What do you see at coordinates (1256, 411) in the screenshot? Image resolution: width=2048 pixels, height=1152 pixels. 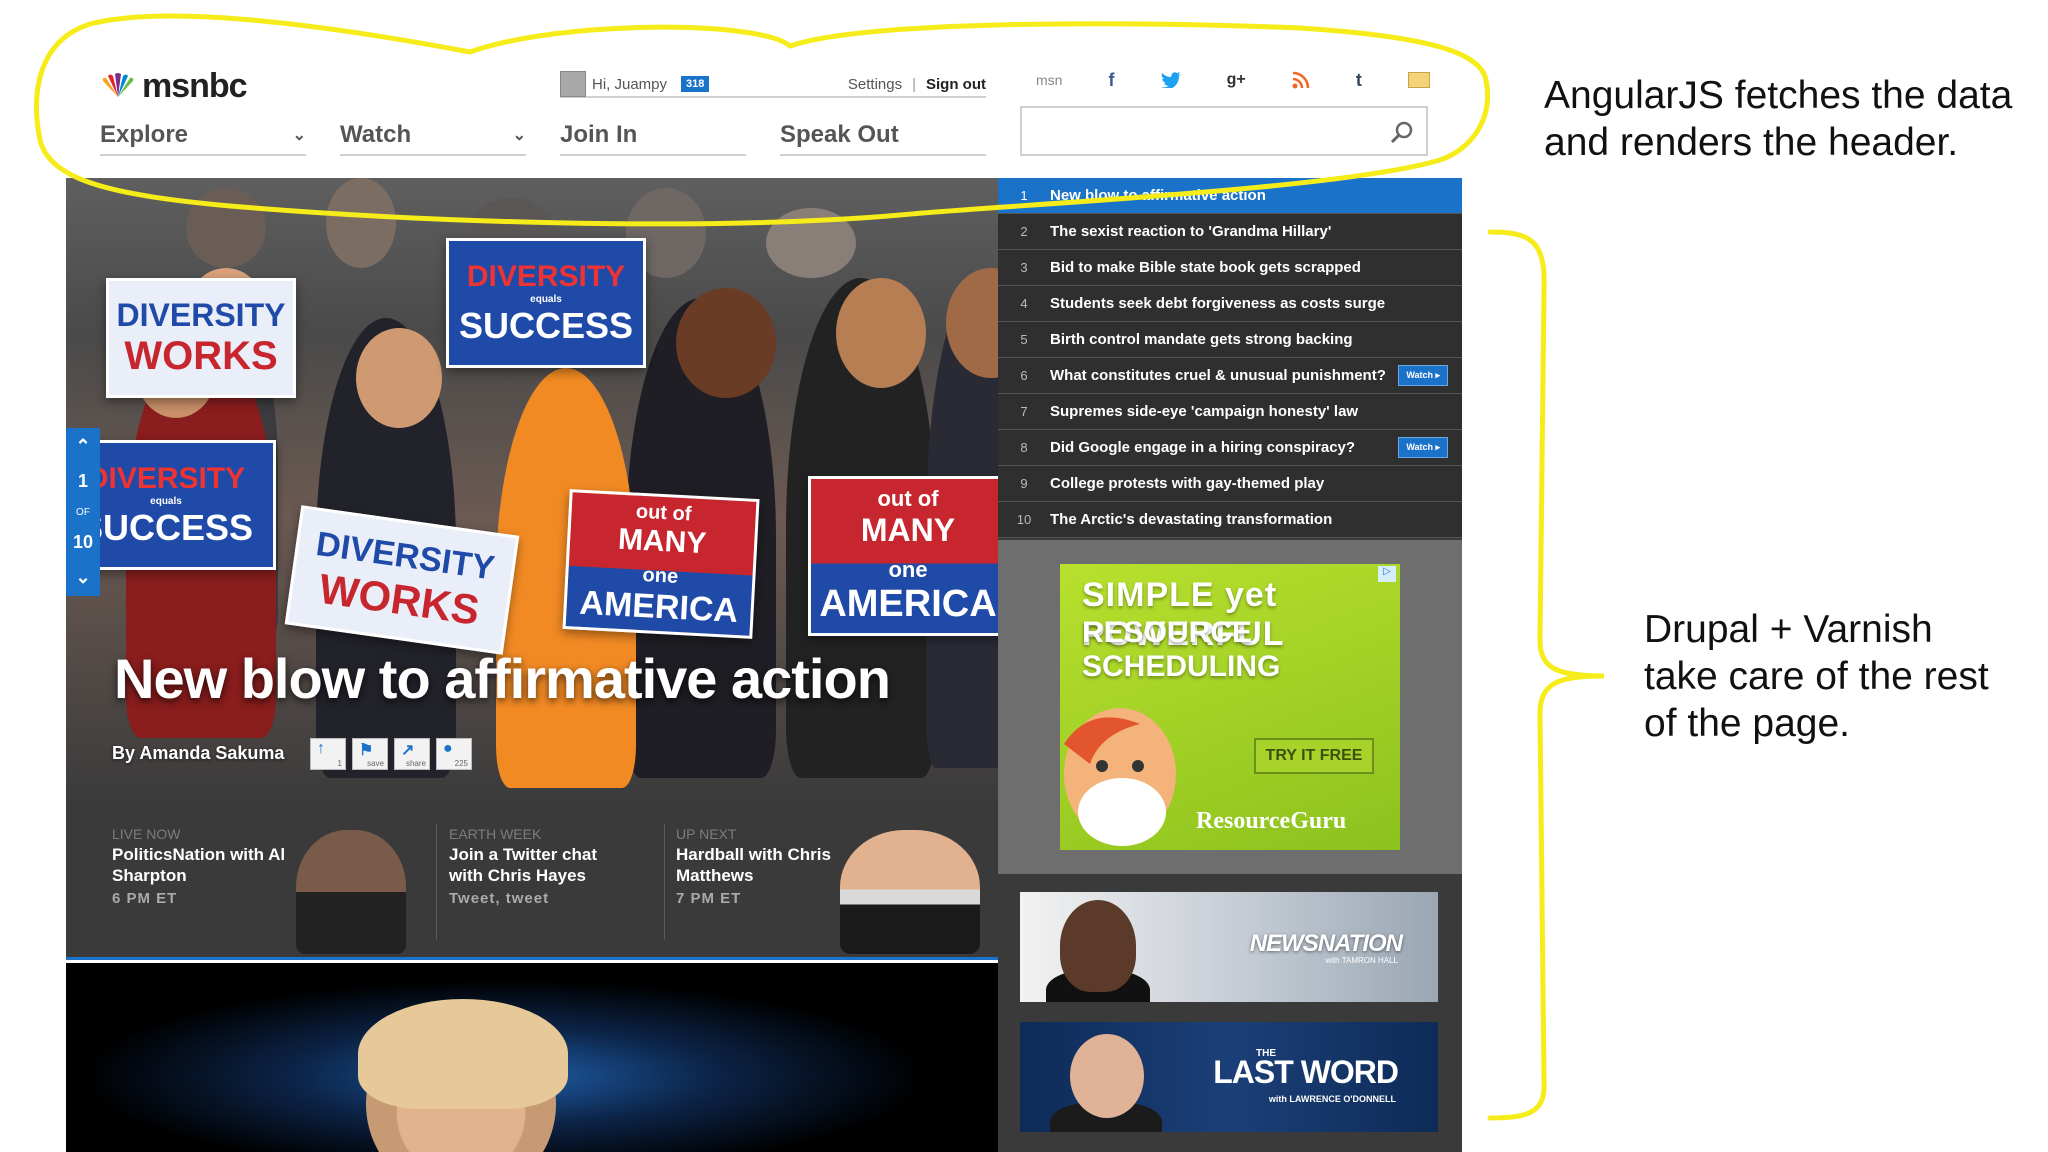 I see `list-label: Supremes side-eye 'campaign honesty' law` at bounding box center [1256, 411].